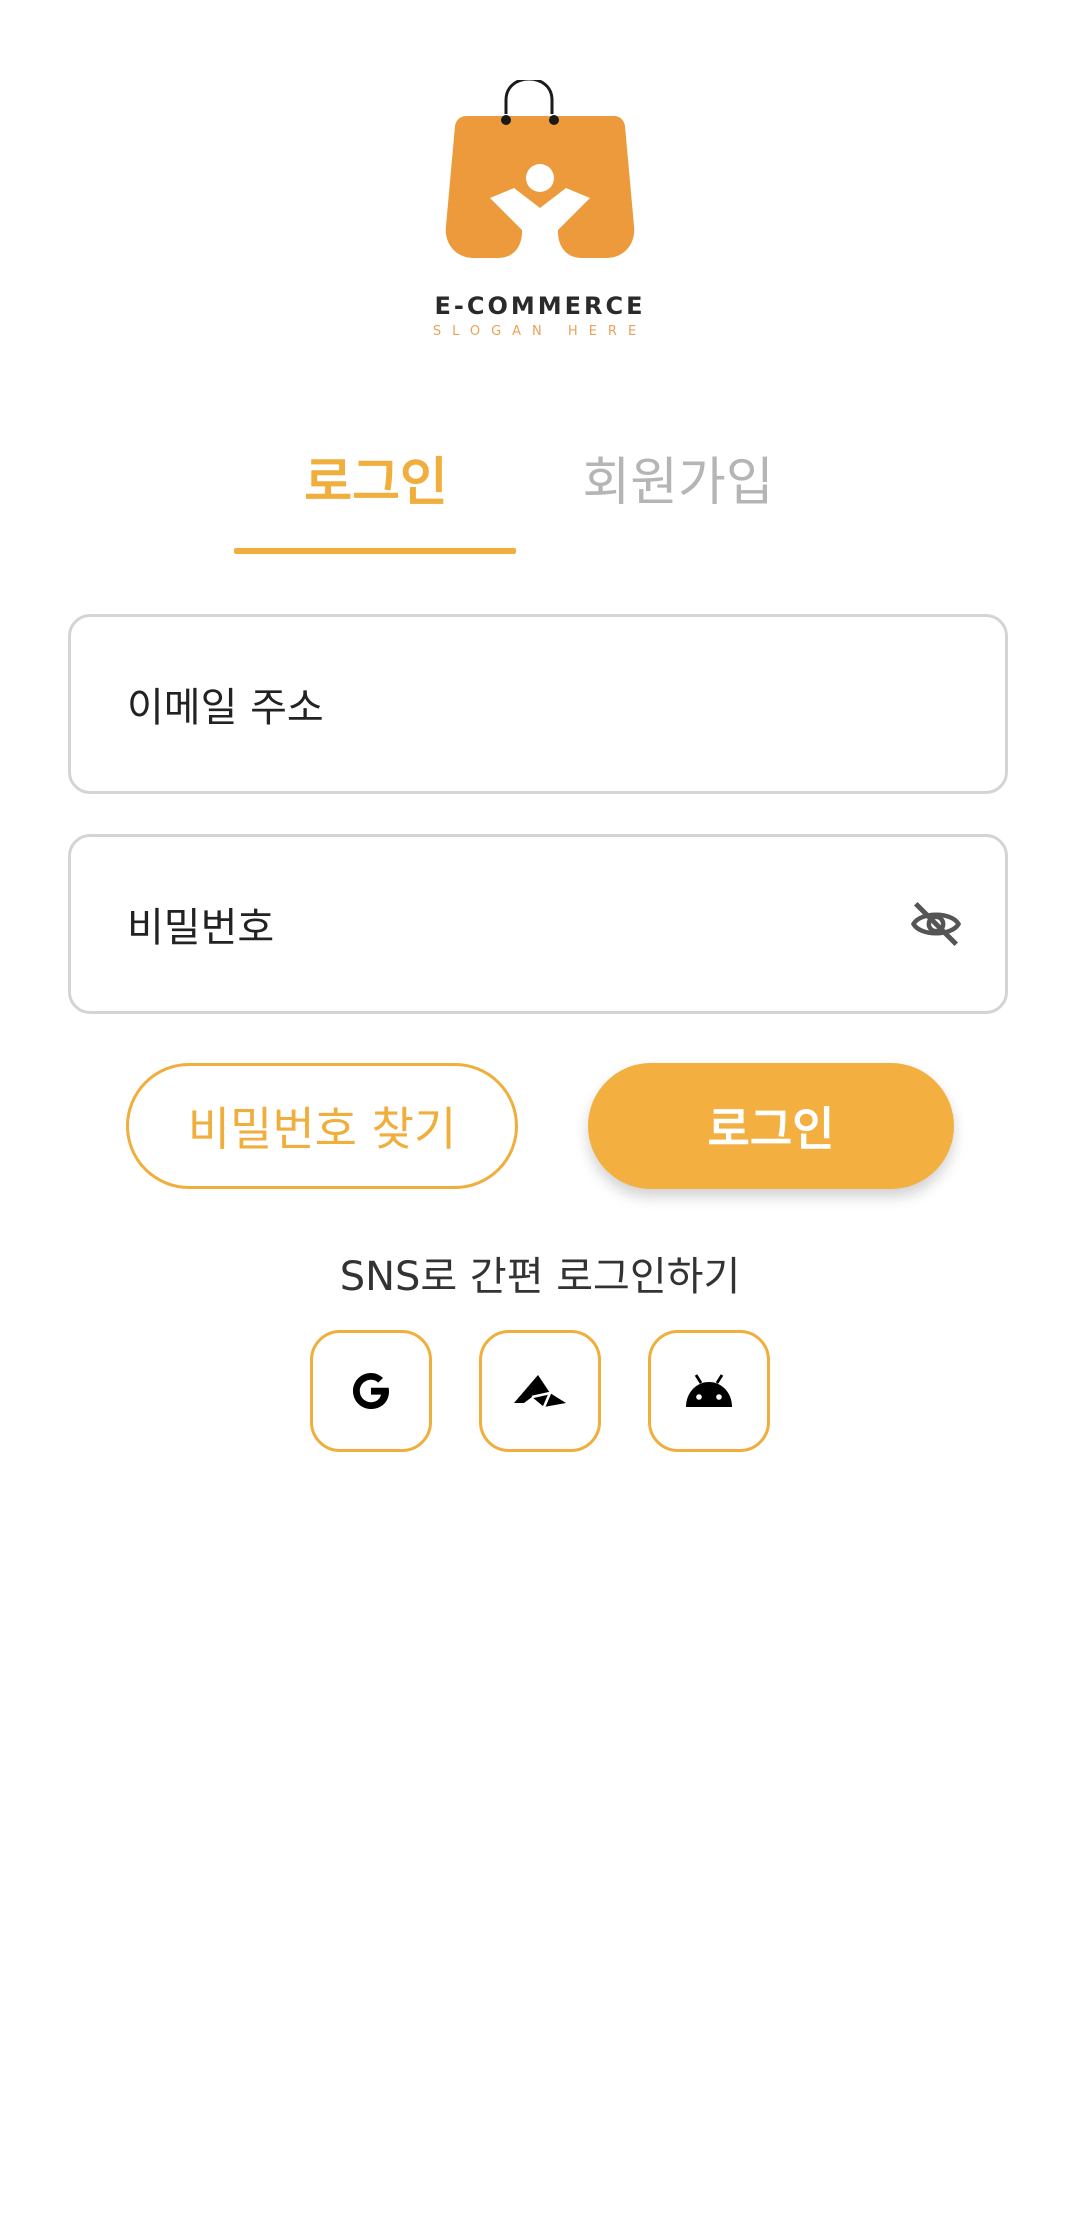 Image resolution: width=1080 pixels, height=2216 pixels. I want to click on android-icon, so click(709, 1390).